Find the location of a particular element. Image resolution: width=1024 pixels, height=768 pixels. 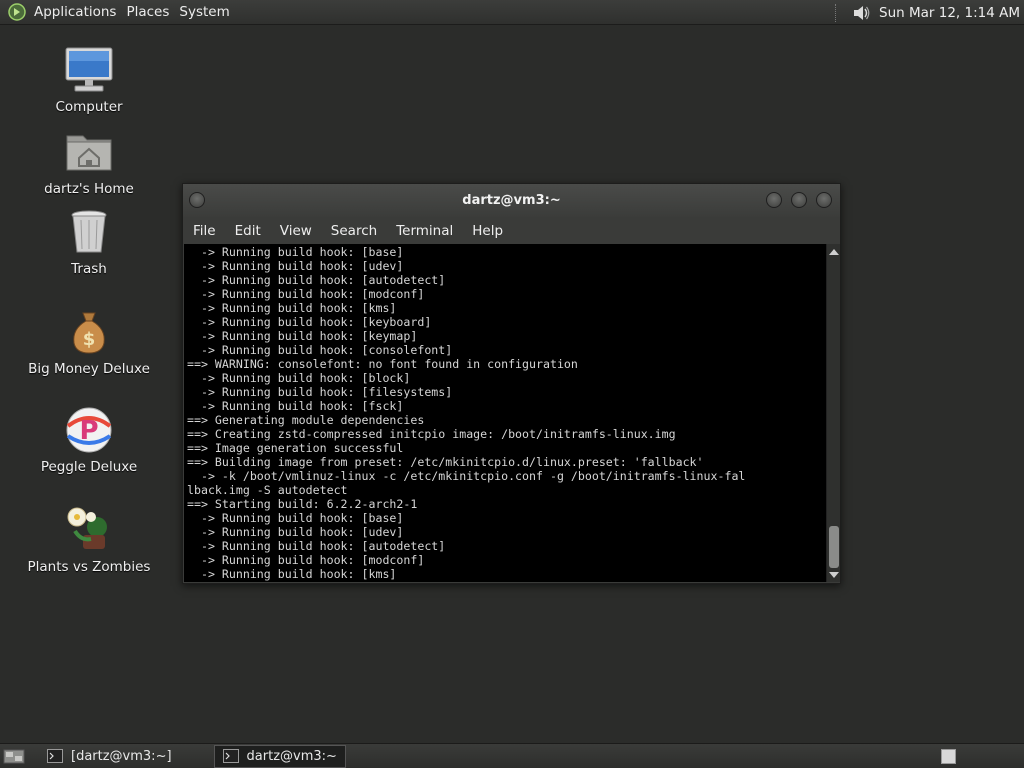

panel-separator is located at coordinates (836, 12).